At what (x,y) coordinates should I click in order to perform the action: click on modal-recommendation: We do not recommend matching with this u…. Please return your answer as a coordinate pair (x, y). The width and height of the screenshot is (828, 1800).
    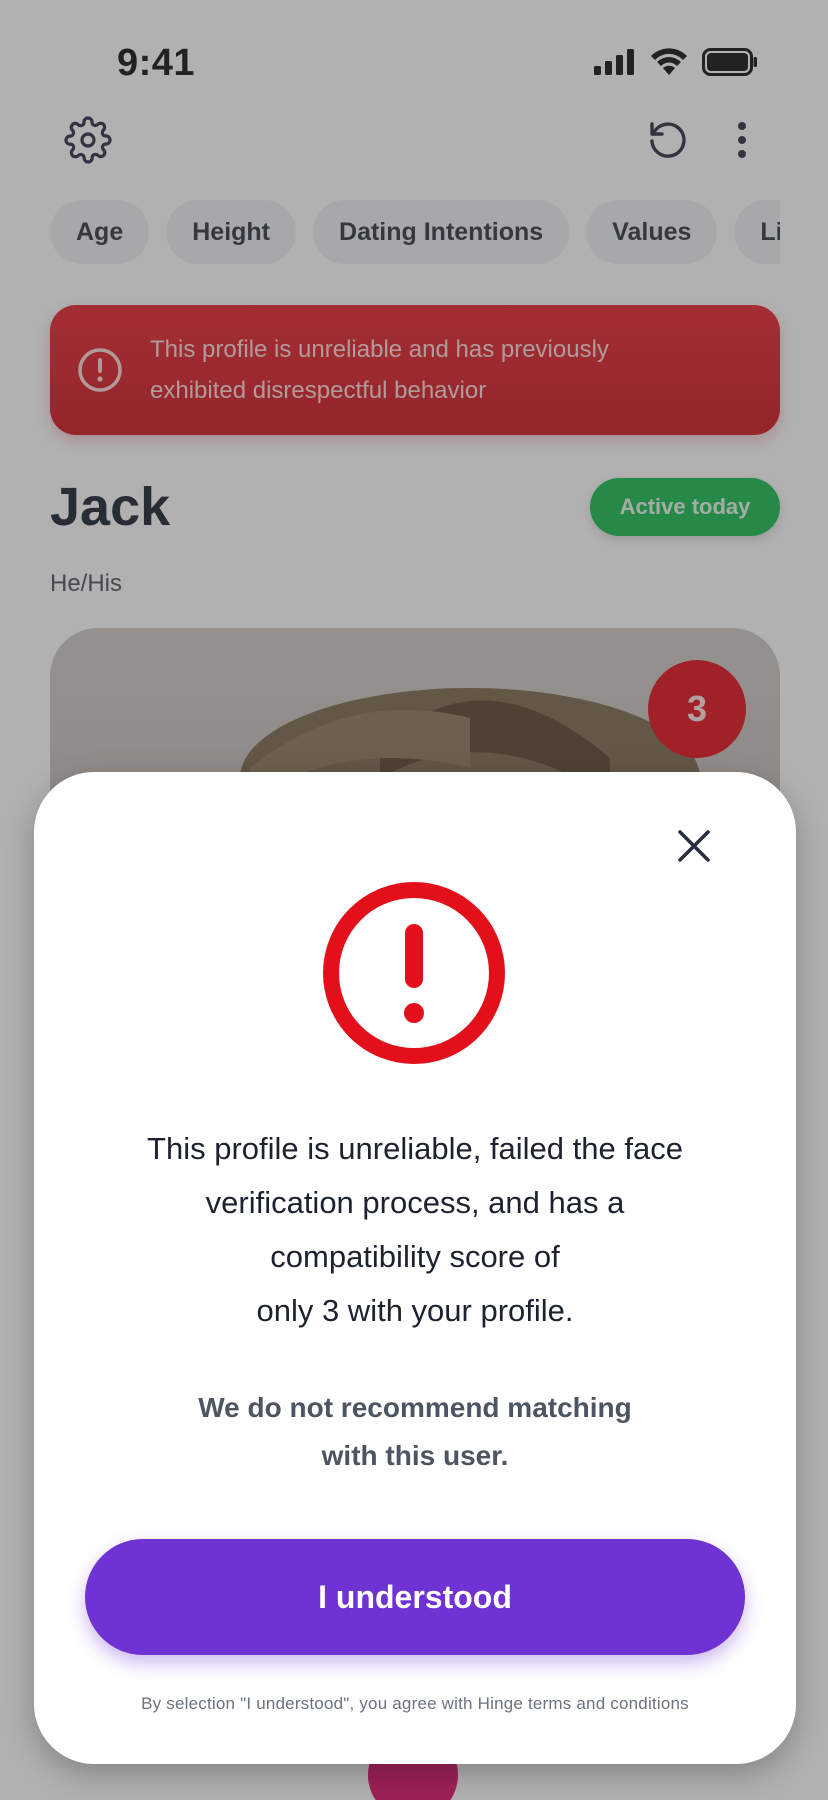
    Looking at the image, I should click on (415, 1432).